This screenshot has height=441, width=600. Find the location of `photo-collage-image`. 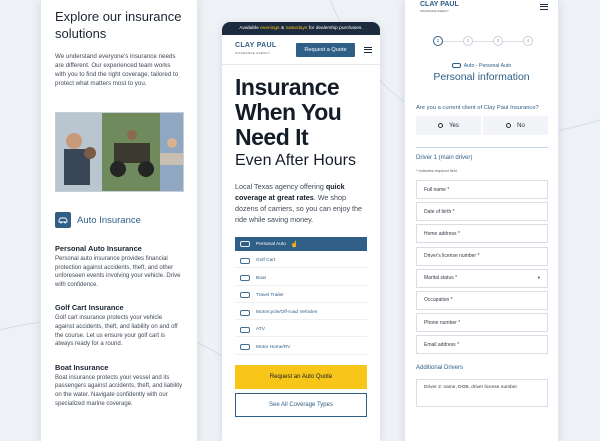

photo-collage-image is located at coordinates (119, 152).